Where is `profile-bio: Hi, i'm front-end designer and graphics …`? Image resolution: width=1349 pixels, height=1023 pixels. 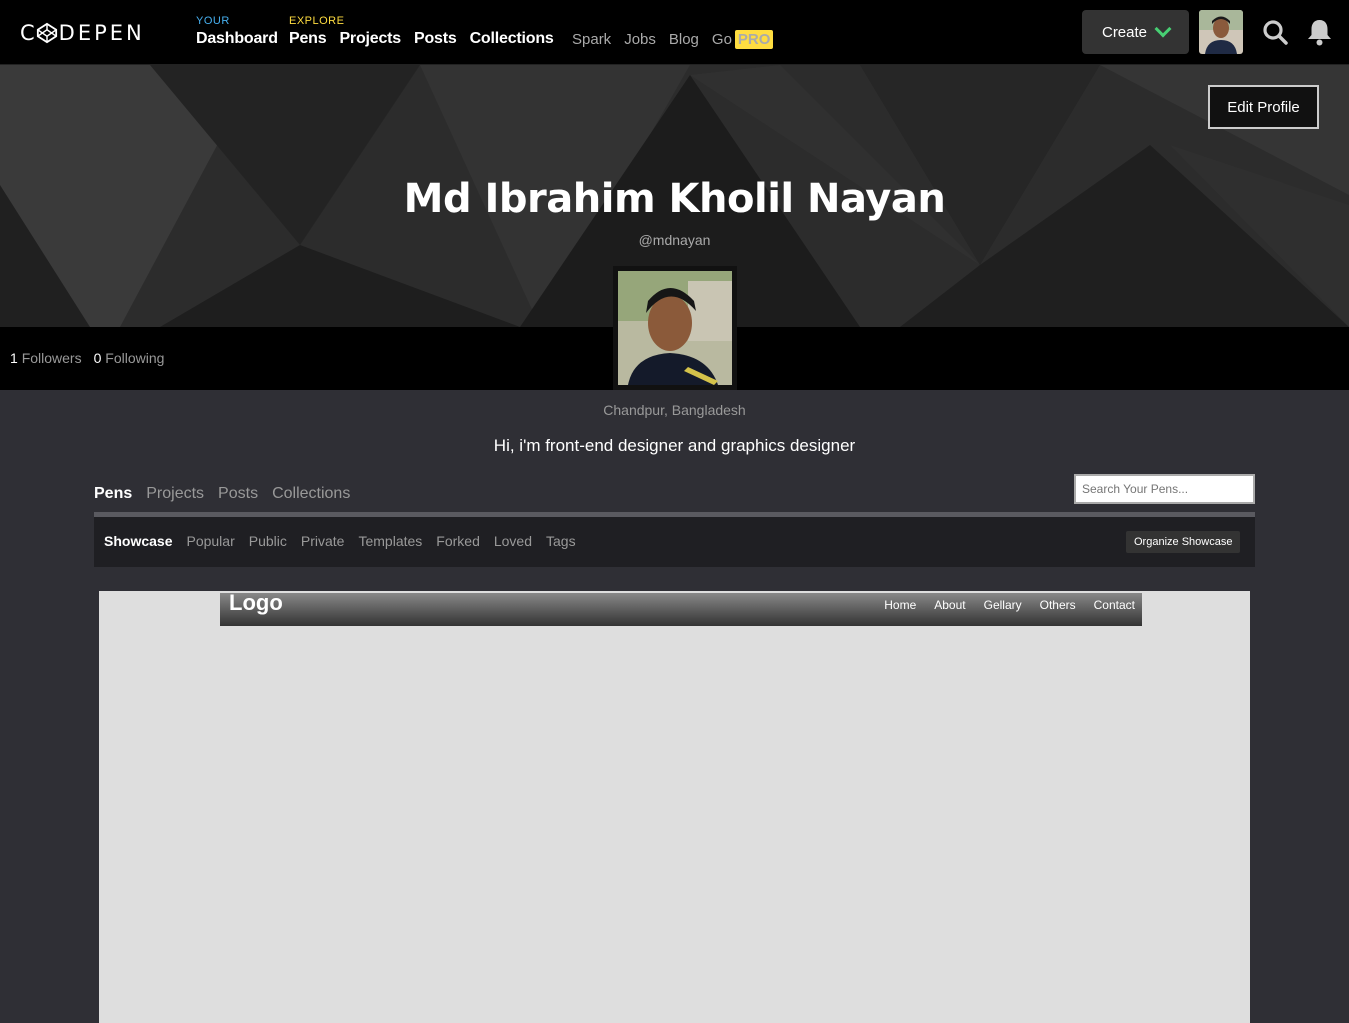
profile-bio: Hi, i'm front-end designer and graphics … is located at coordinates (674, 445).